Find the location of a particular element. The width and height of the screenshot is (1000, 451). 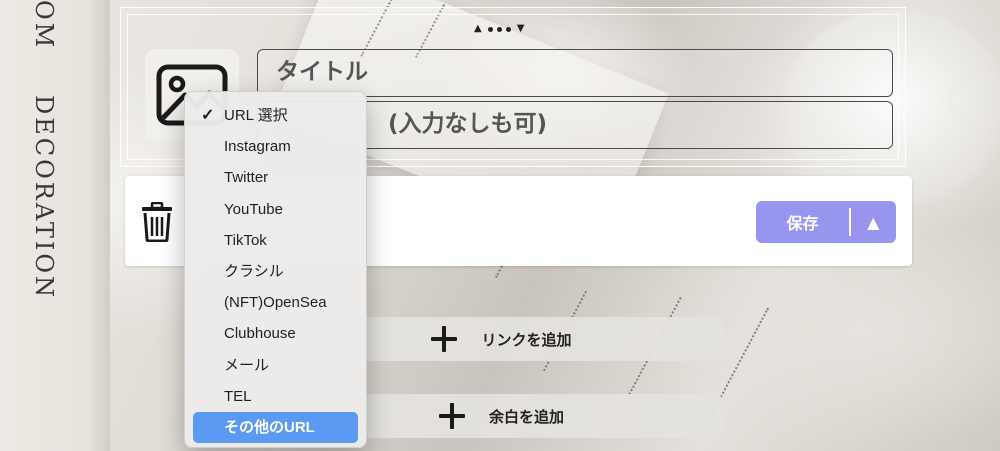

menu-item-opensea: (NFT)OpenSea is located at coordinates (275, 302).